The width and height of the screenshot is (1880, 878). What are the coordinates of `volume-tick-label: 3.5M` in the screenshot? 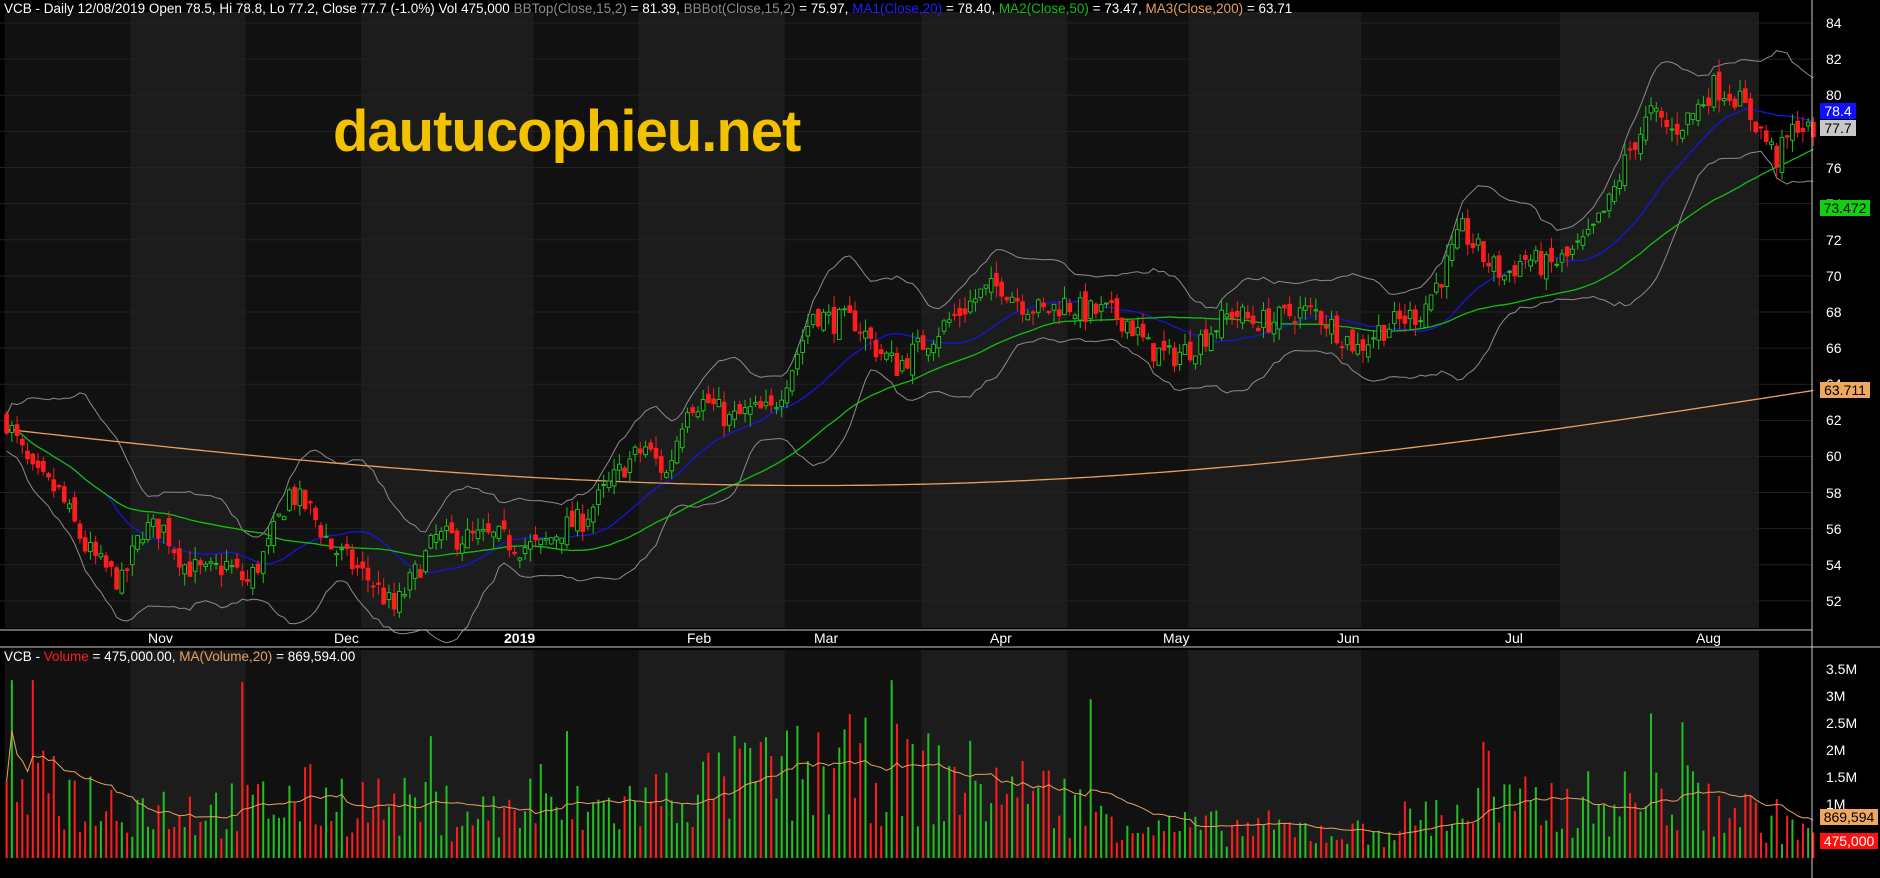 It's located at (1842, 669).